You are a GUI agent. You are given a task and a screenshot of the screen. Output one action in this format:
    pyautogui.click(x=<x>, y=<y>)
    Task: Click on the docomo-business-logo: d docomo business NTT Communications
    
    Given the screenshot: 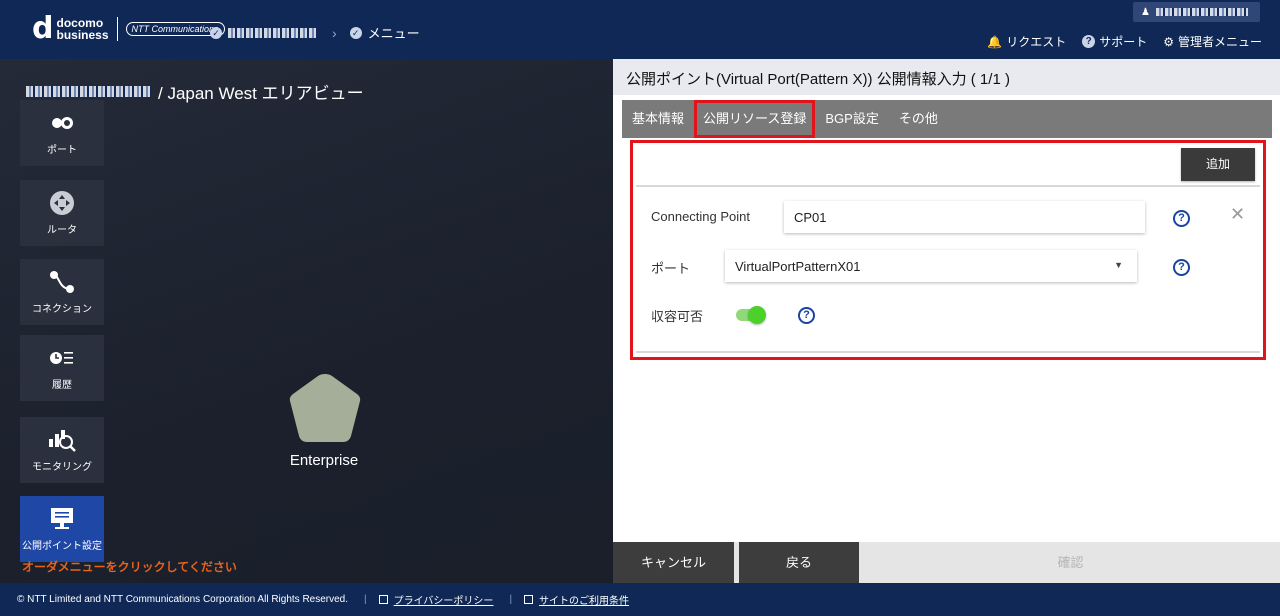 What is the action you would take?
    pyautogui.click(x=128, y=29)
    